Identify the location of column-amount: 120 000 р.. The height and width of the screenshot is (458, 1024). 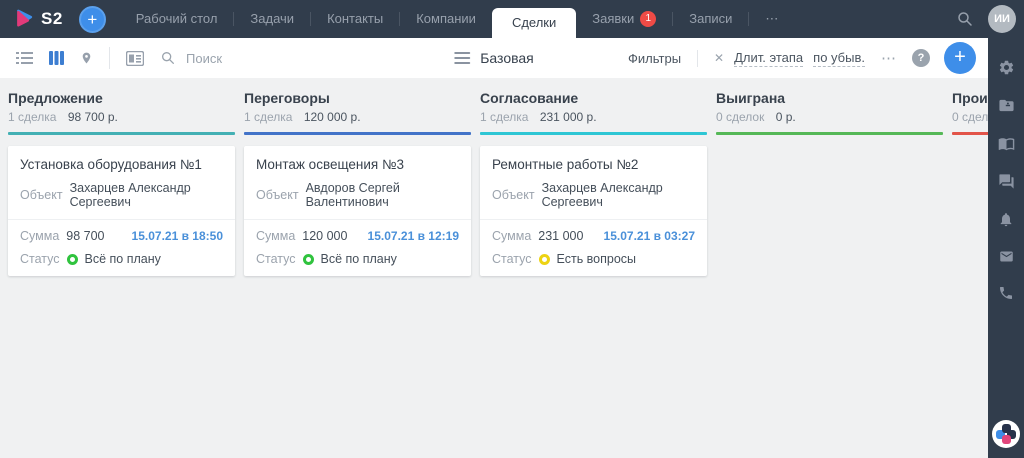
(332, 117).